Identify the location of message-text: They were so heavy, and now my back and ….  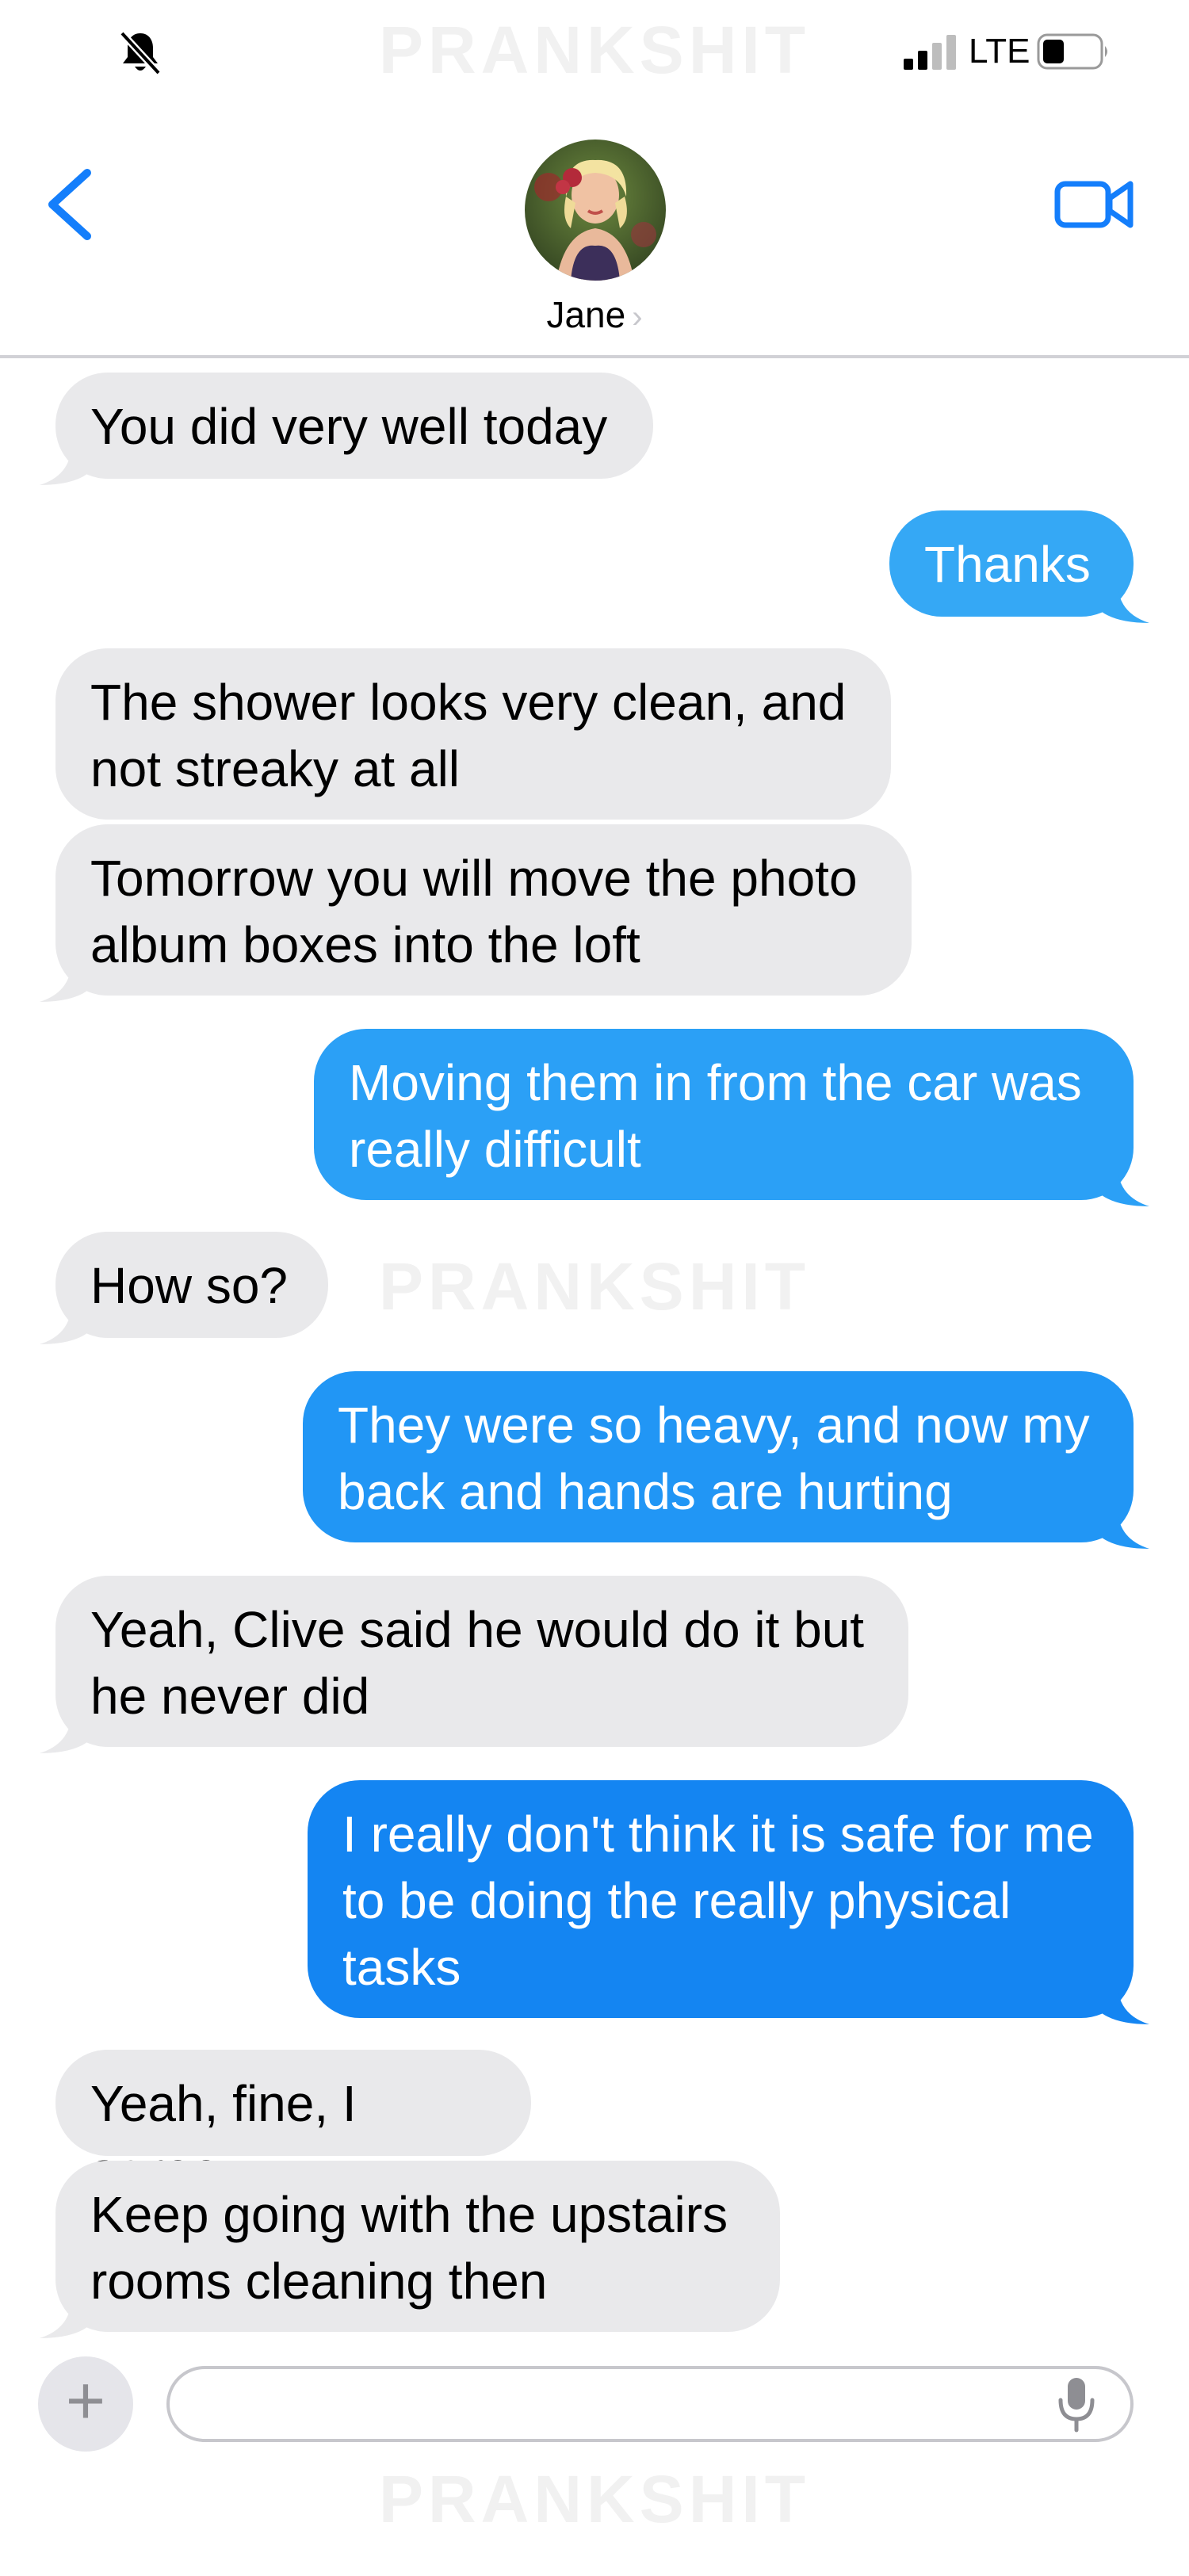
(714, 1458).